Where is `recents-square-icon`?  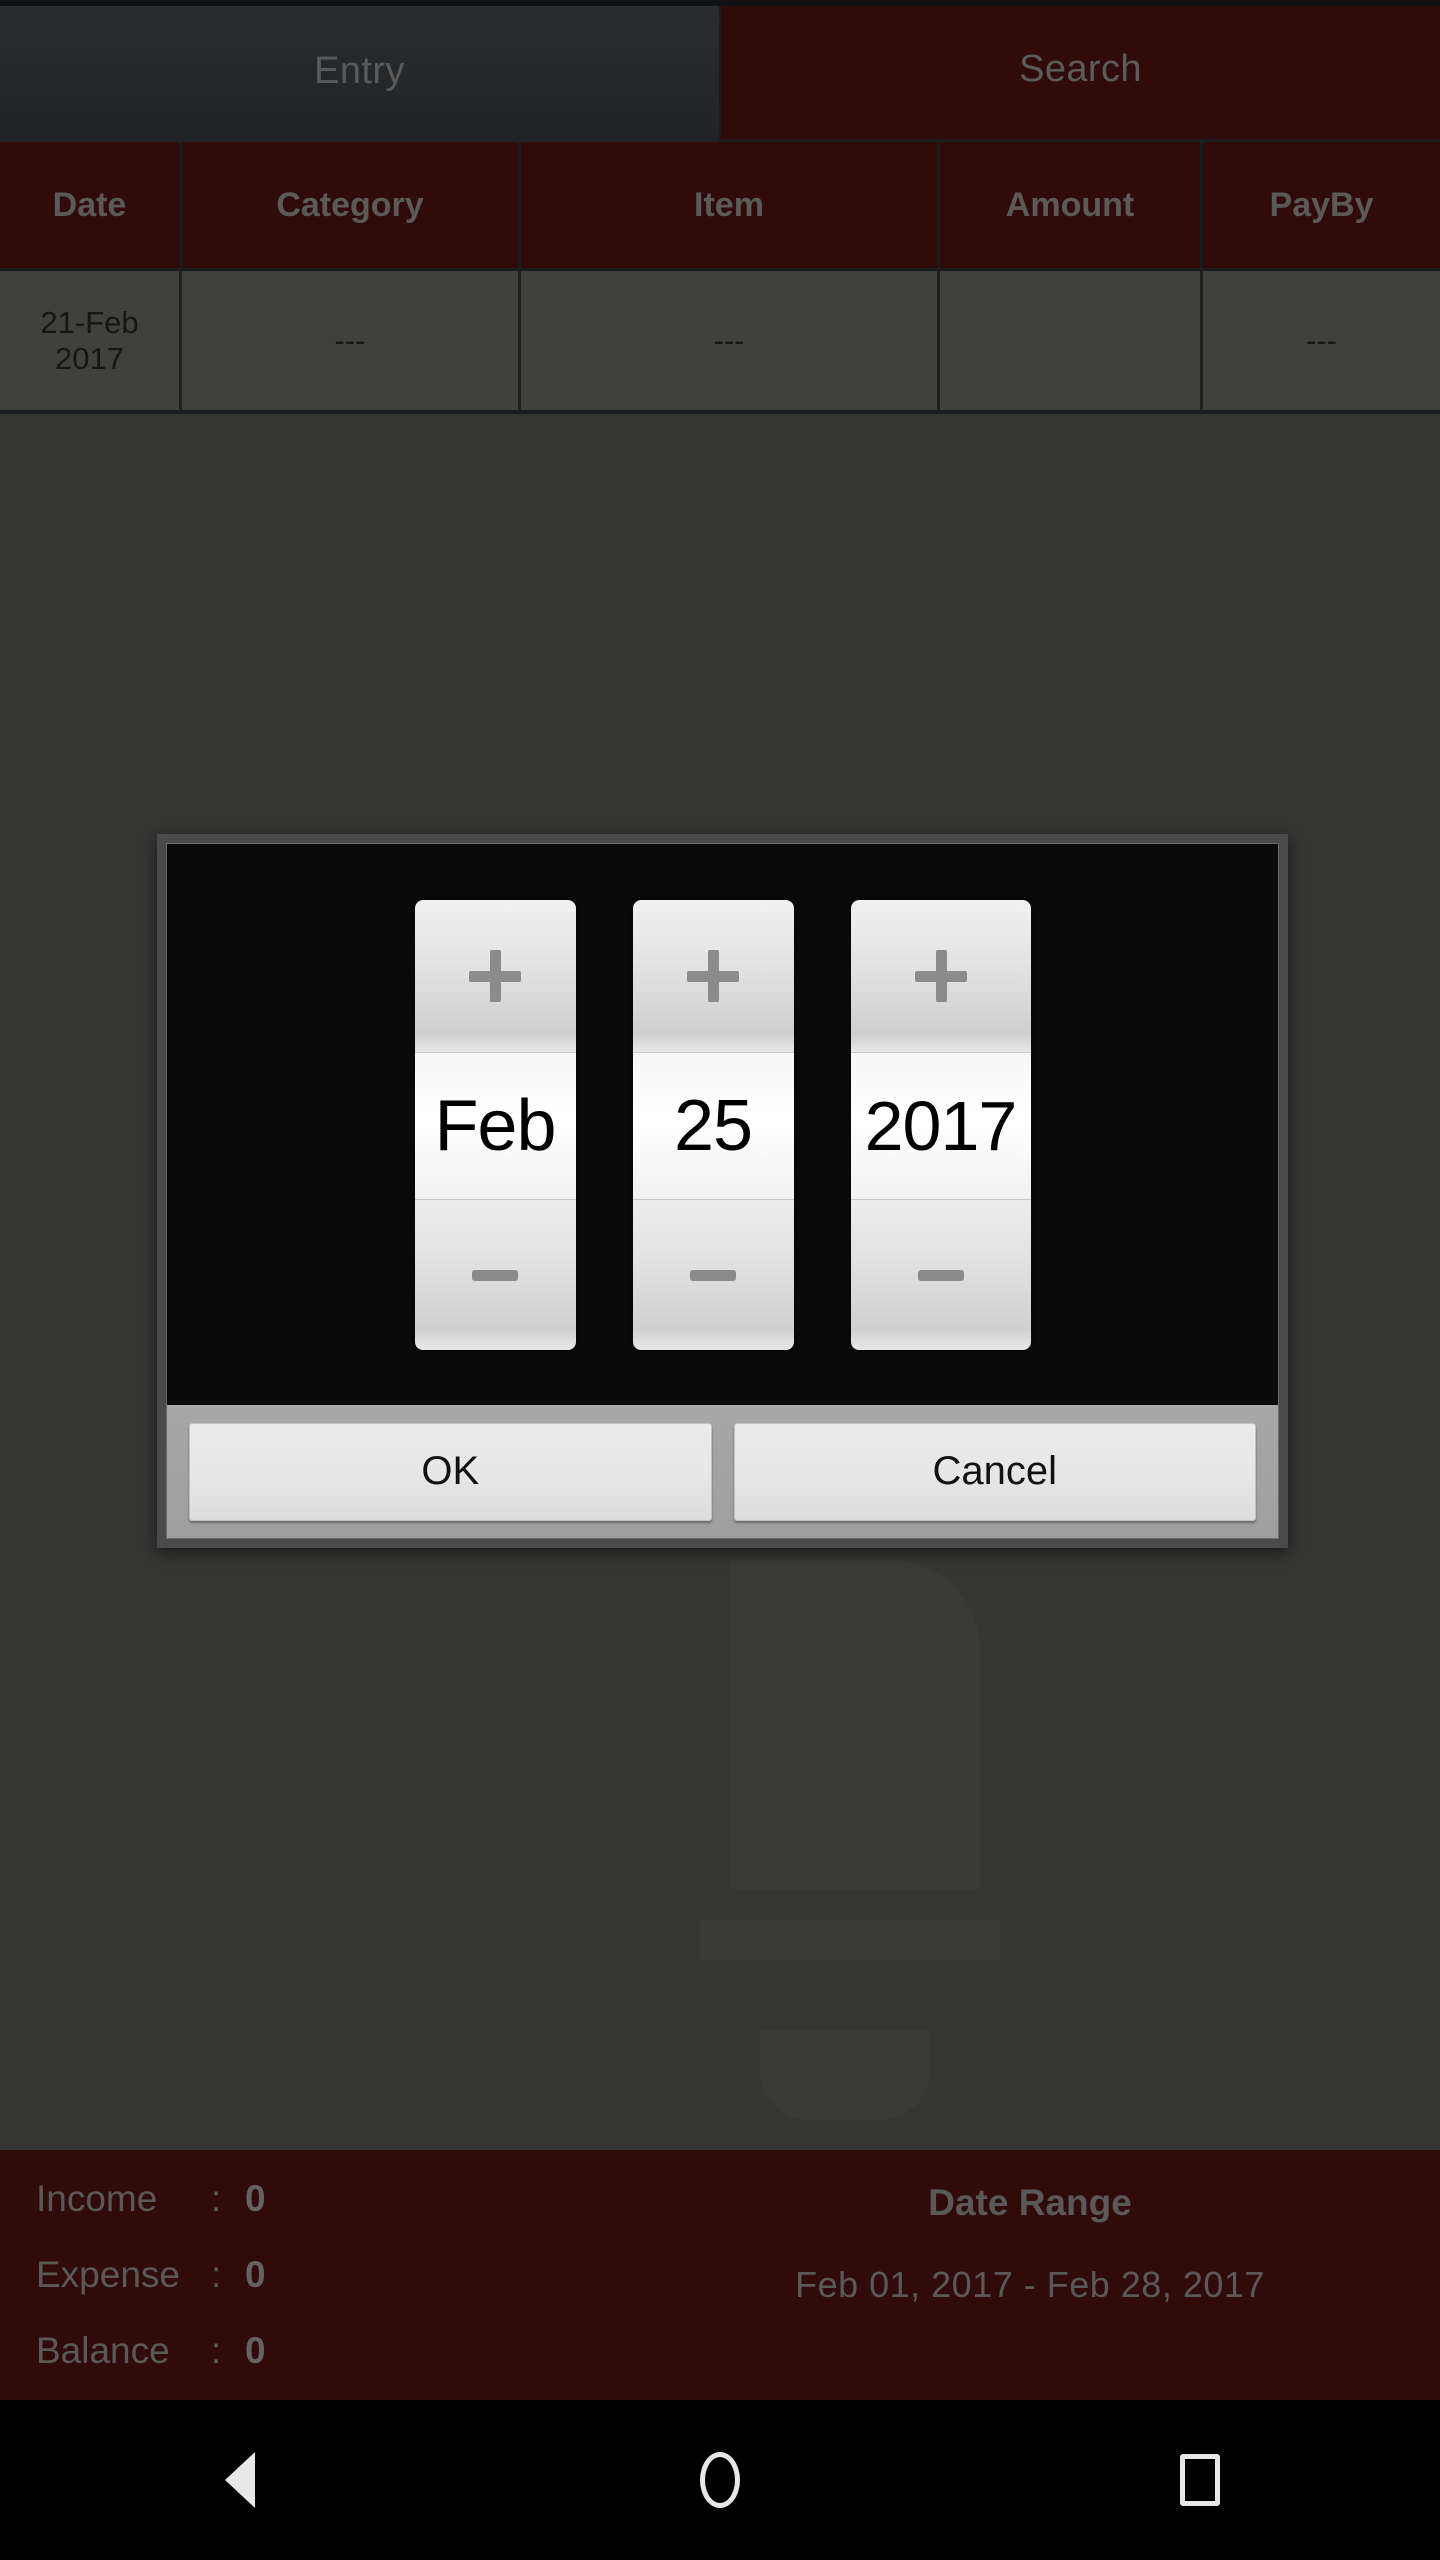 recents-square-icon is located at coordinates (1200, 2480).